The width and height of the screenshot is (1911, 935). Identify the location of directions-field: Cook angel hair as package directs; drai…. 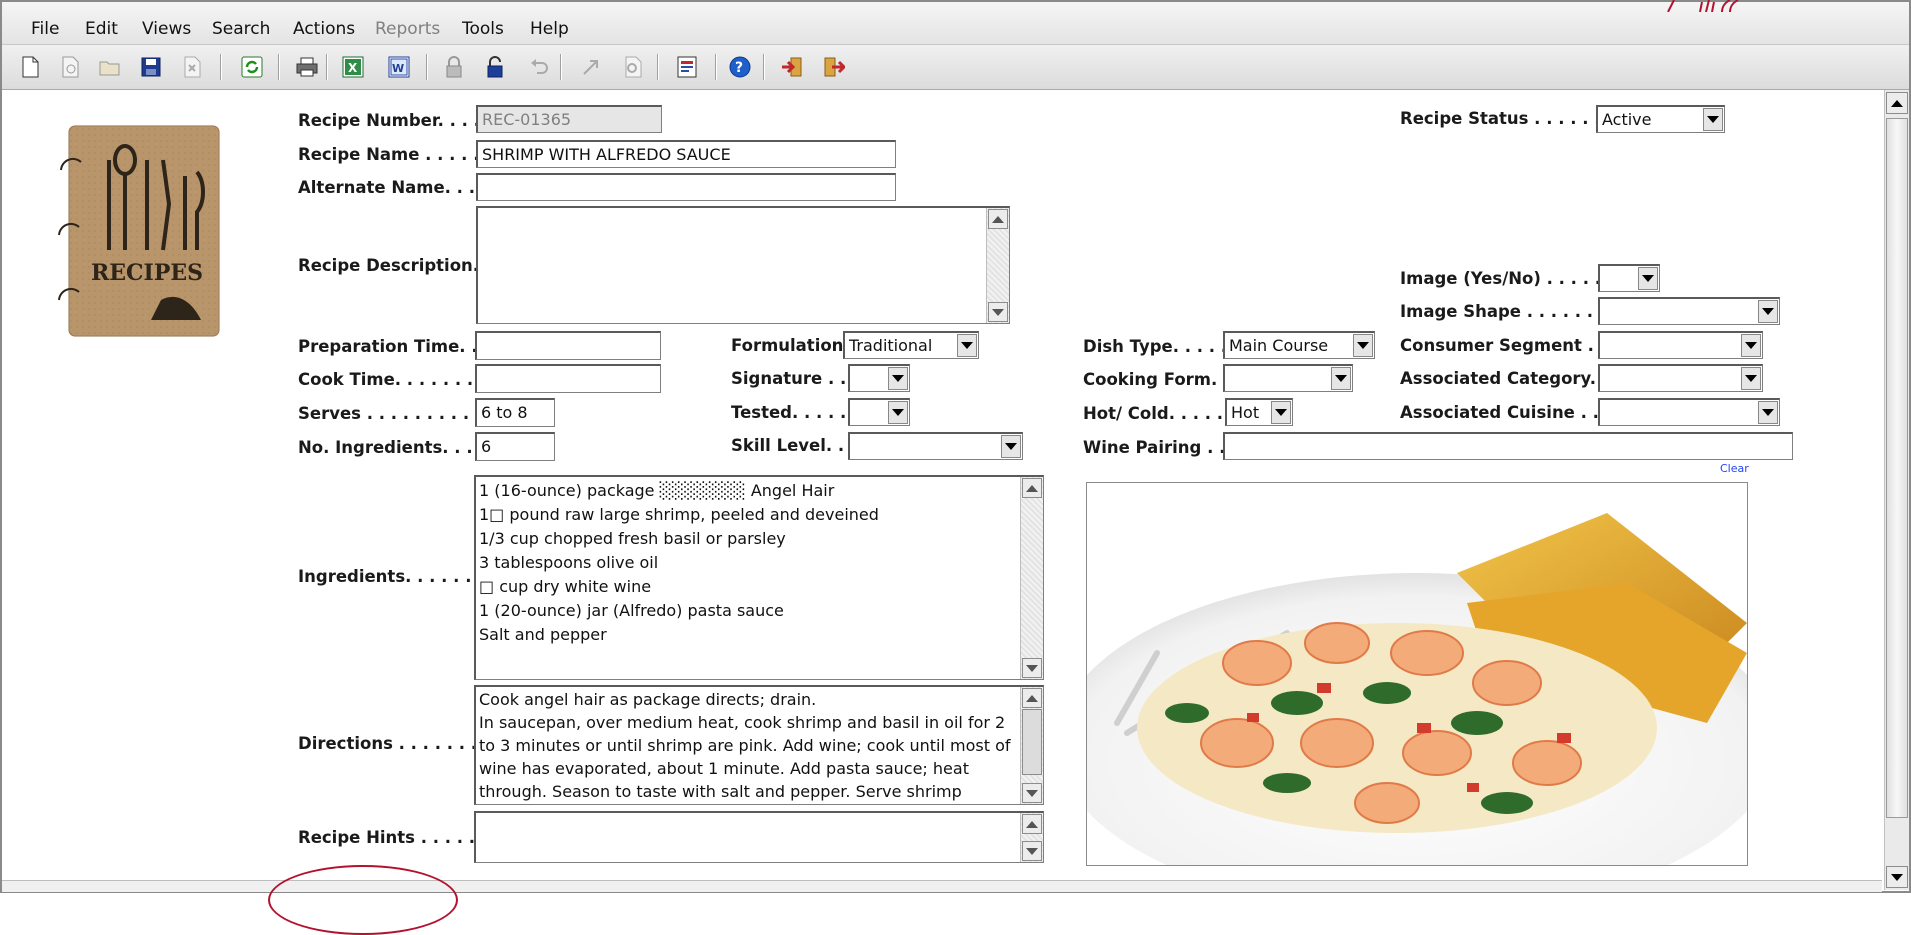
(759, 745).